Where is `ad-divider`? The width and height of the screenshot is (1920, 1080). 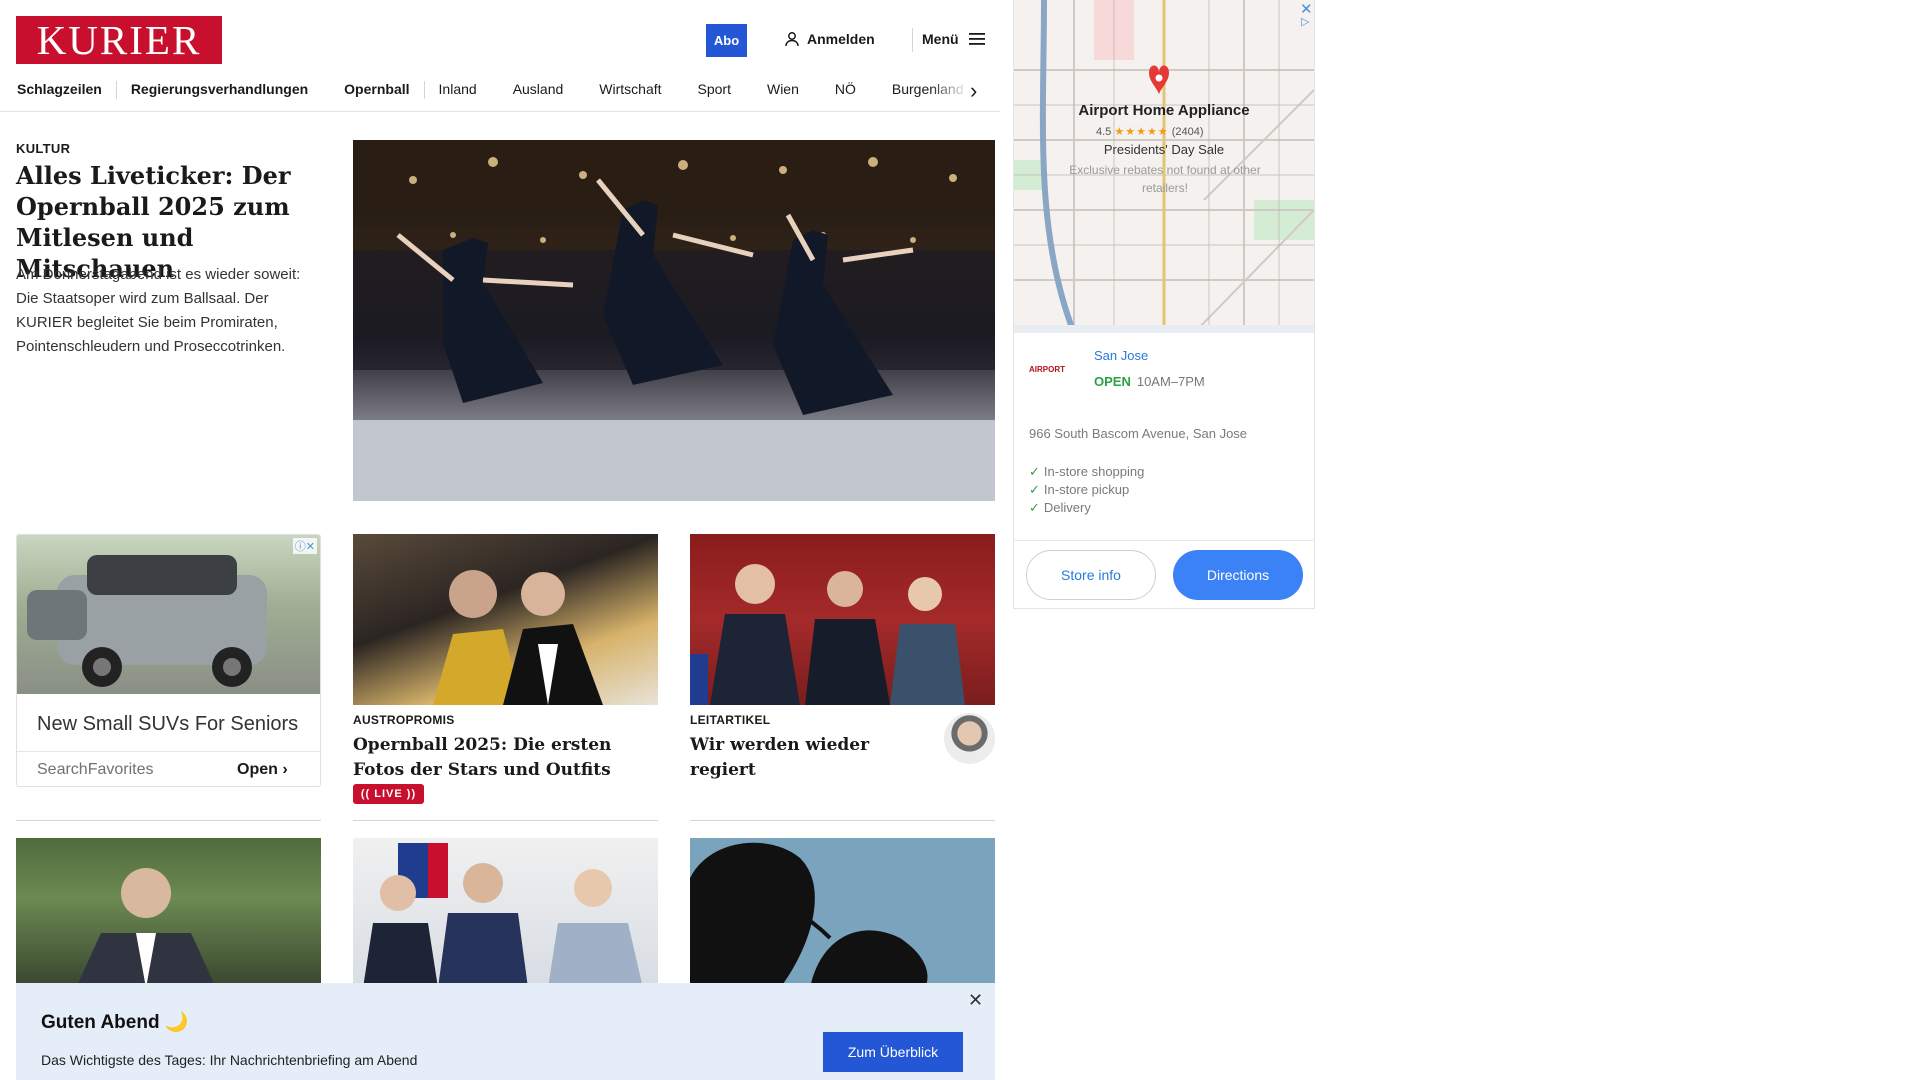
ad-divider is located at coordinates (168, 751).